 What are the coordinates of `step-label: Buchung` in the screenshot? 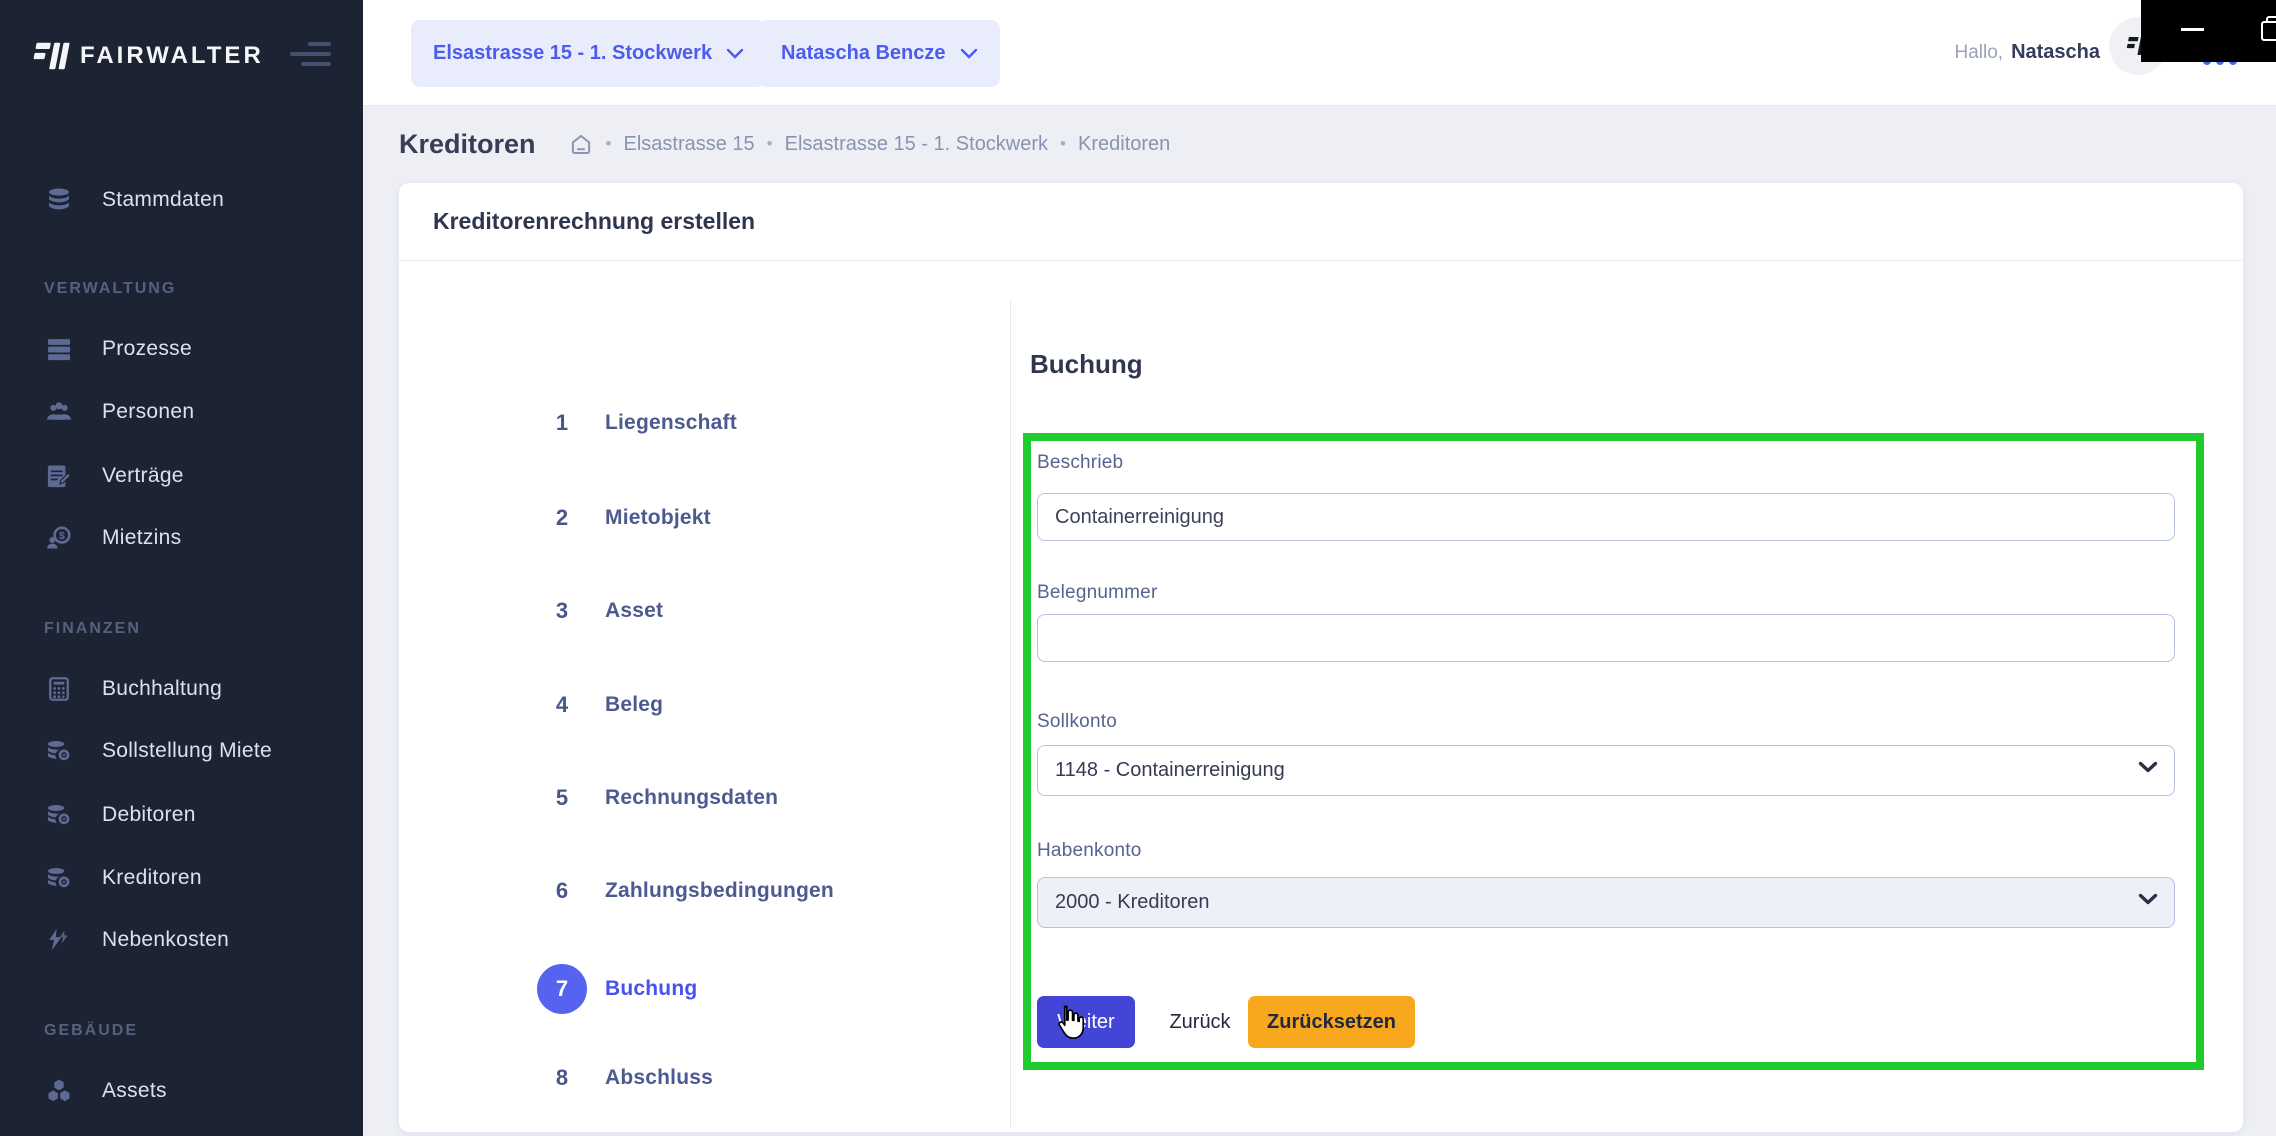 It's located at (651, 988).